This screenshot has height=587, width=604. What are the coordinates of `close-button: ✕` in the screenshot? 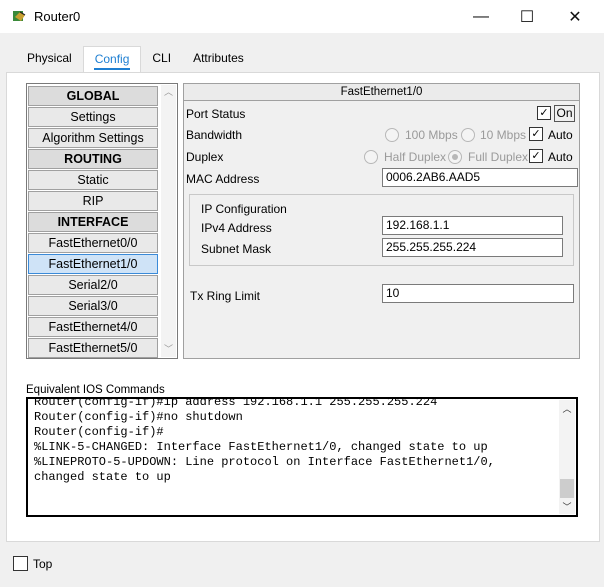 It's located at (575, 16).